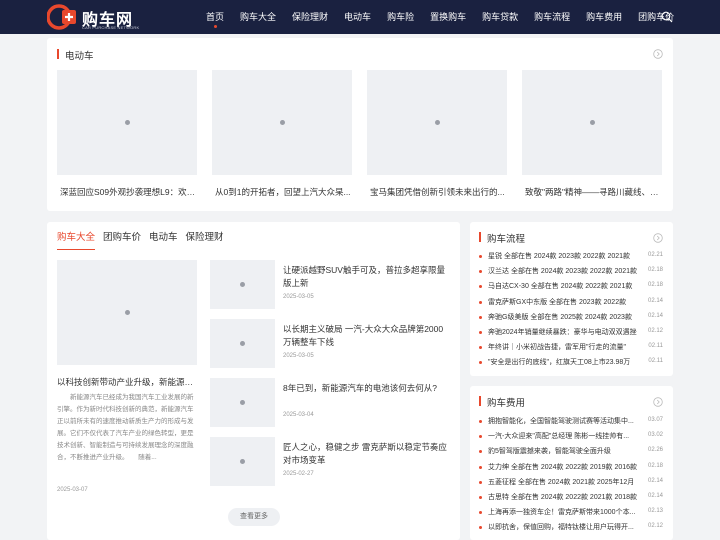 This screenshot has width=720, height=540. Describe the element at coordinates (215, 17) in the screenshot. I see `nav-item: 首页` at that location.